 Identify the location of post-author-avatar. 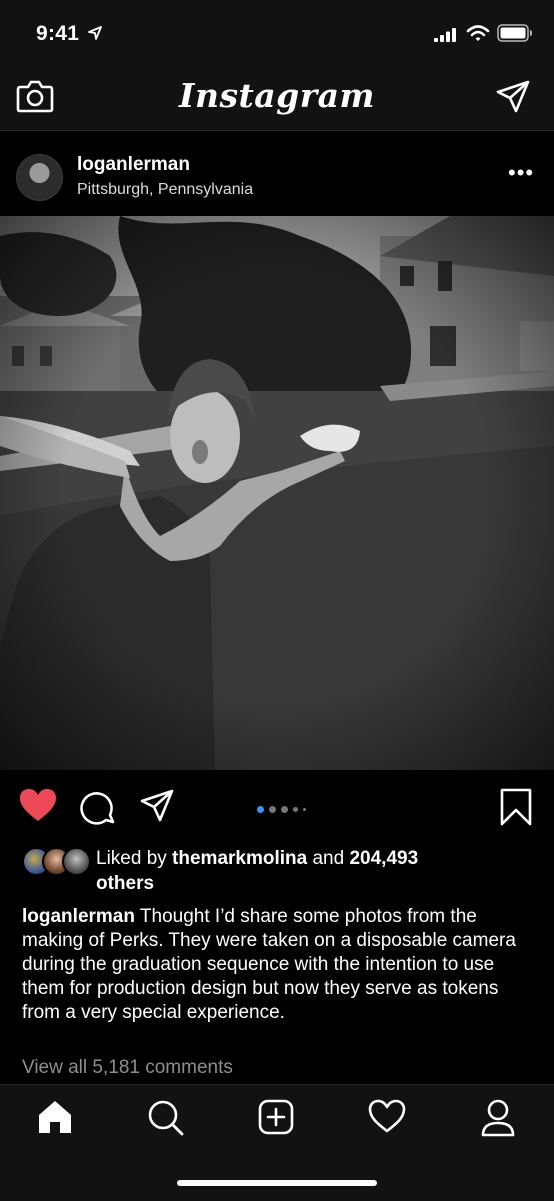
(39, 177).